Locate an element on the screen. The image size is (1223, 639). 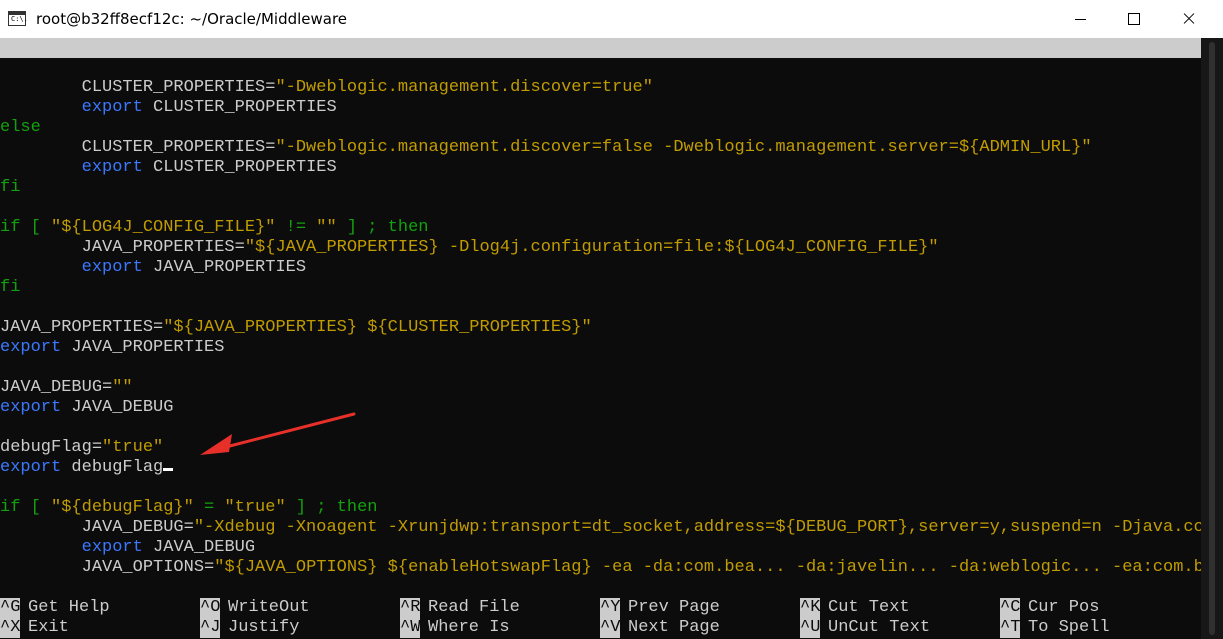
close-button is located at coordinates (1189, 19).